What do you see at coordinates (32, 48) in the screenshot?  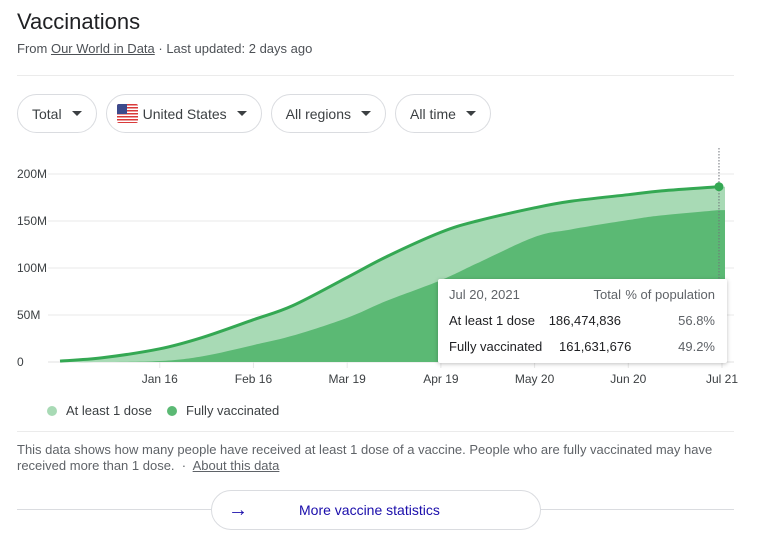 I see `source-prefix: From` at bounding box center [32, 48].